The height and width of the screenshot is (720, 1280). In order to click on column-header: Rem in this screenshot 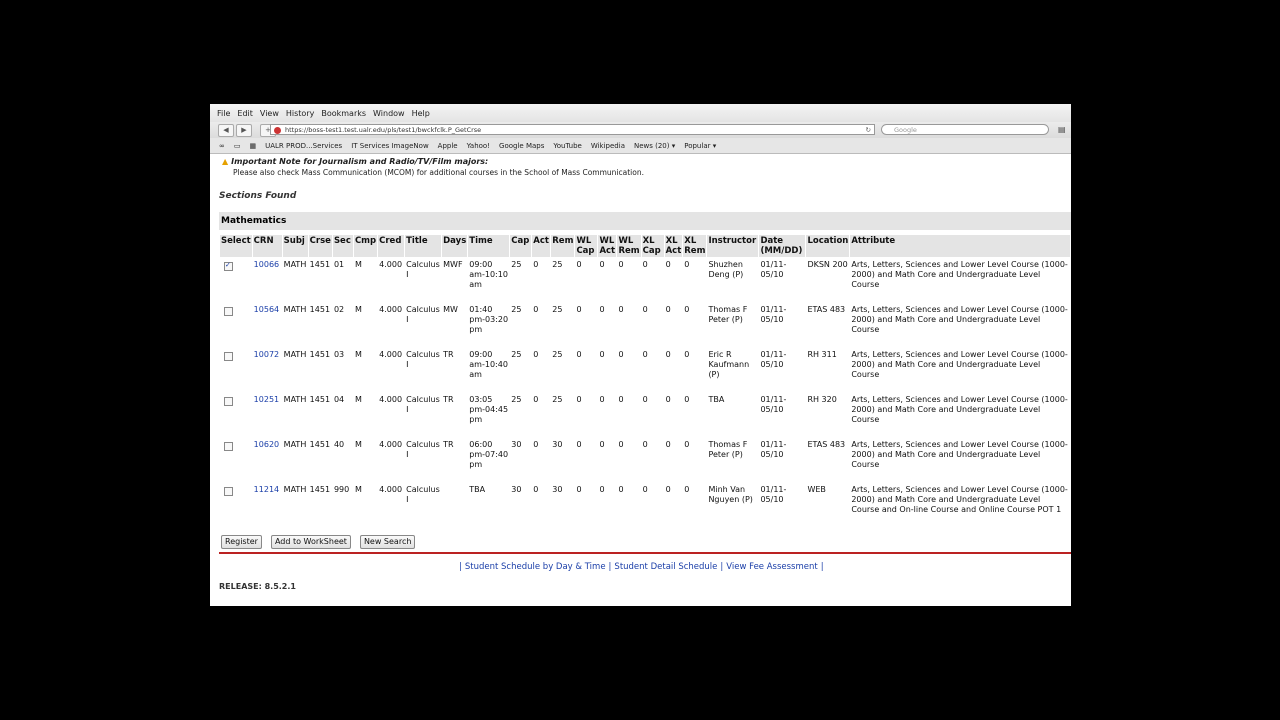, I will do `click(563, 246)`.